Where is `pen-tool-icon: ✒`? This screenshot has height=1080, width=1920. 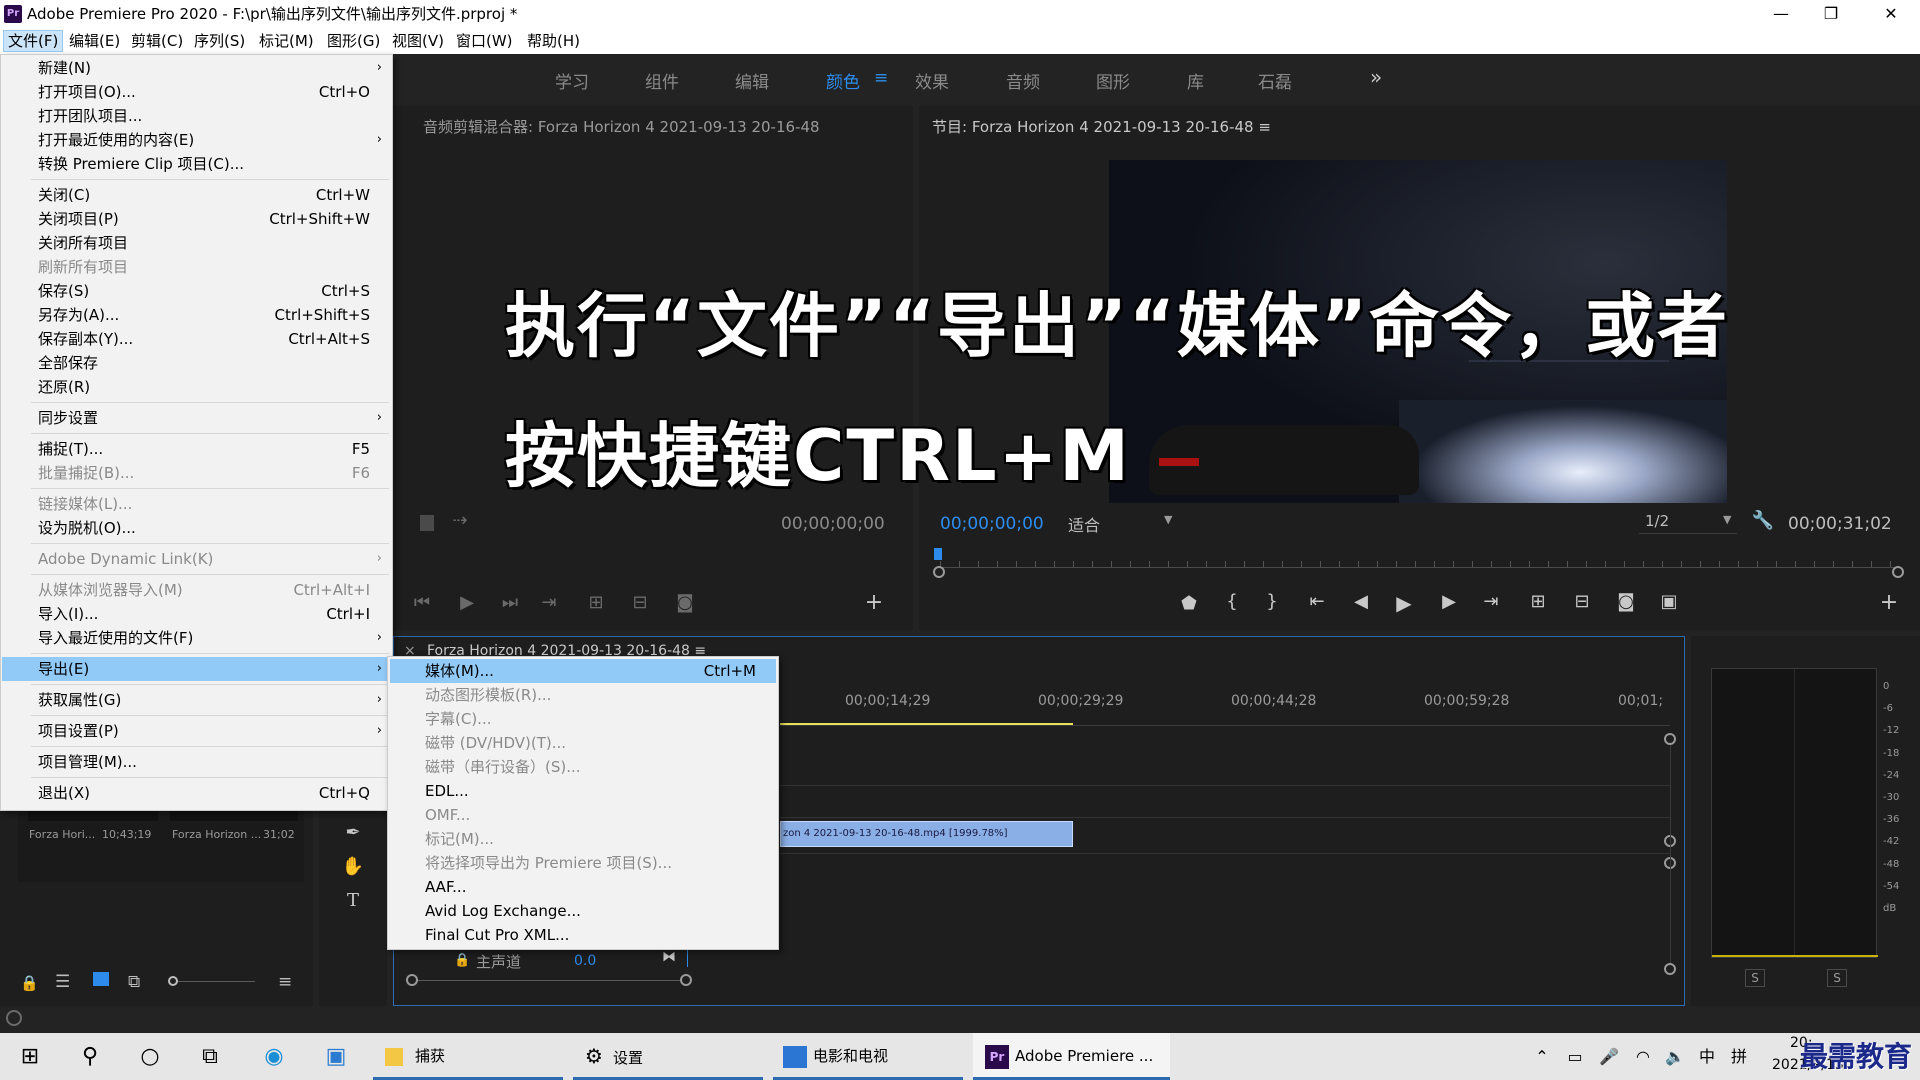
pen-tool-icon: ✒ is located at coordinates (353, 832).